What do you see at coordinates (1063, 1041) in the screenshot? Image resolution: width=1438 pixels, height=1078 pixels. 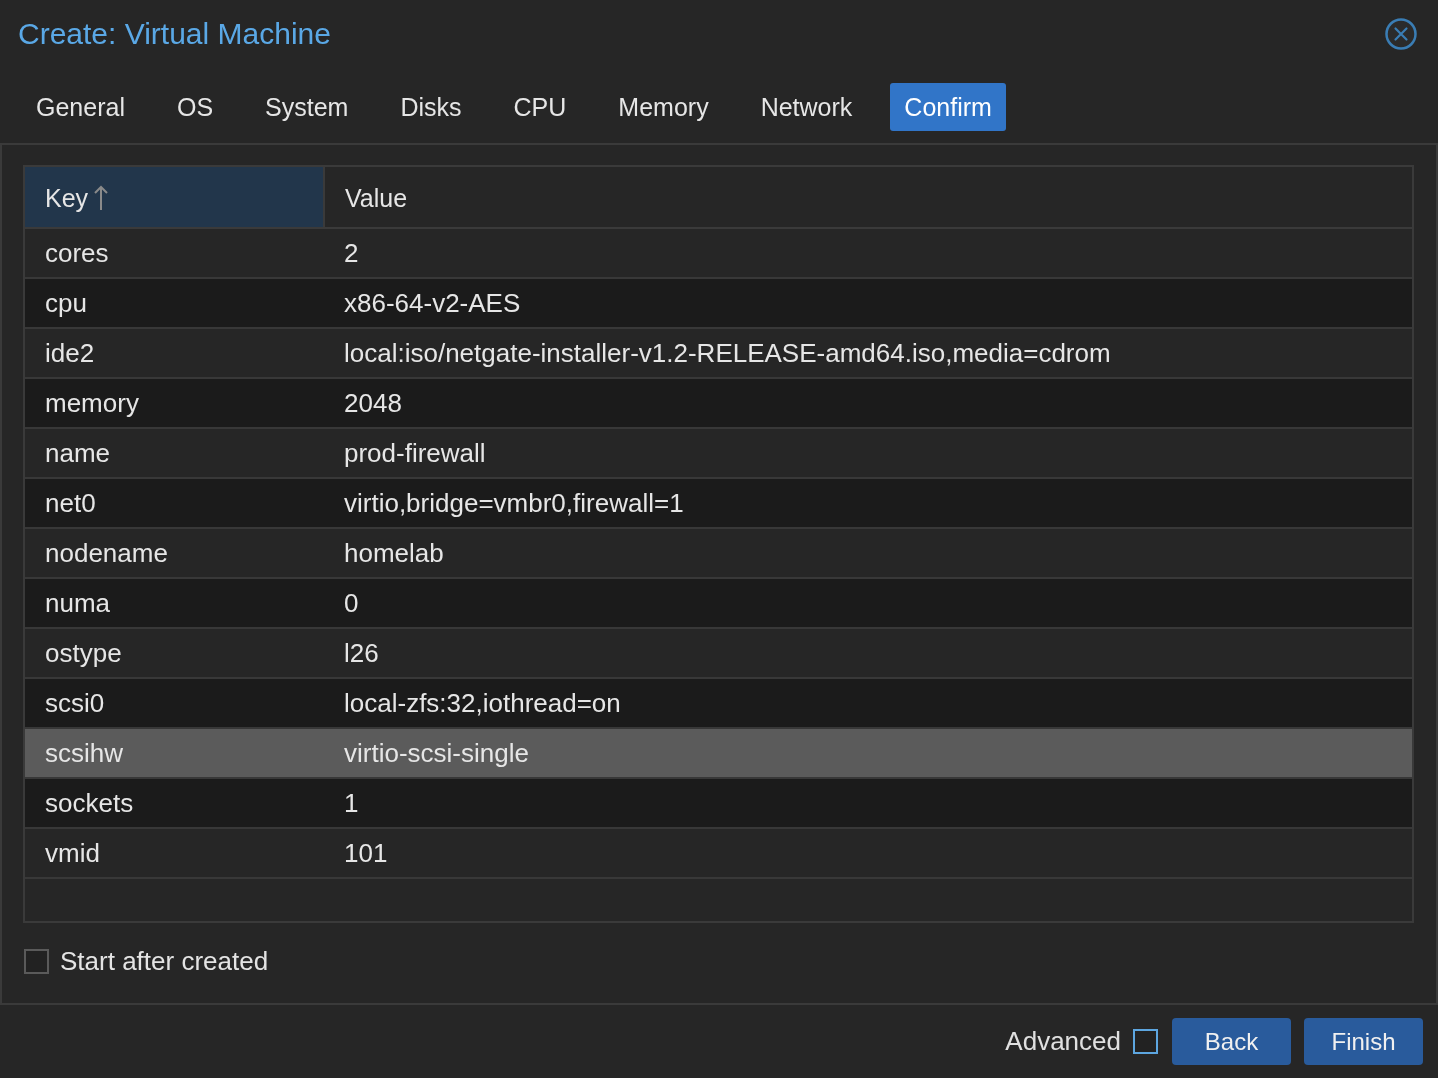 I see `checkbox-label: Advanced` at bounding box center [1063, 1041].